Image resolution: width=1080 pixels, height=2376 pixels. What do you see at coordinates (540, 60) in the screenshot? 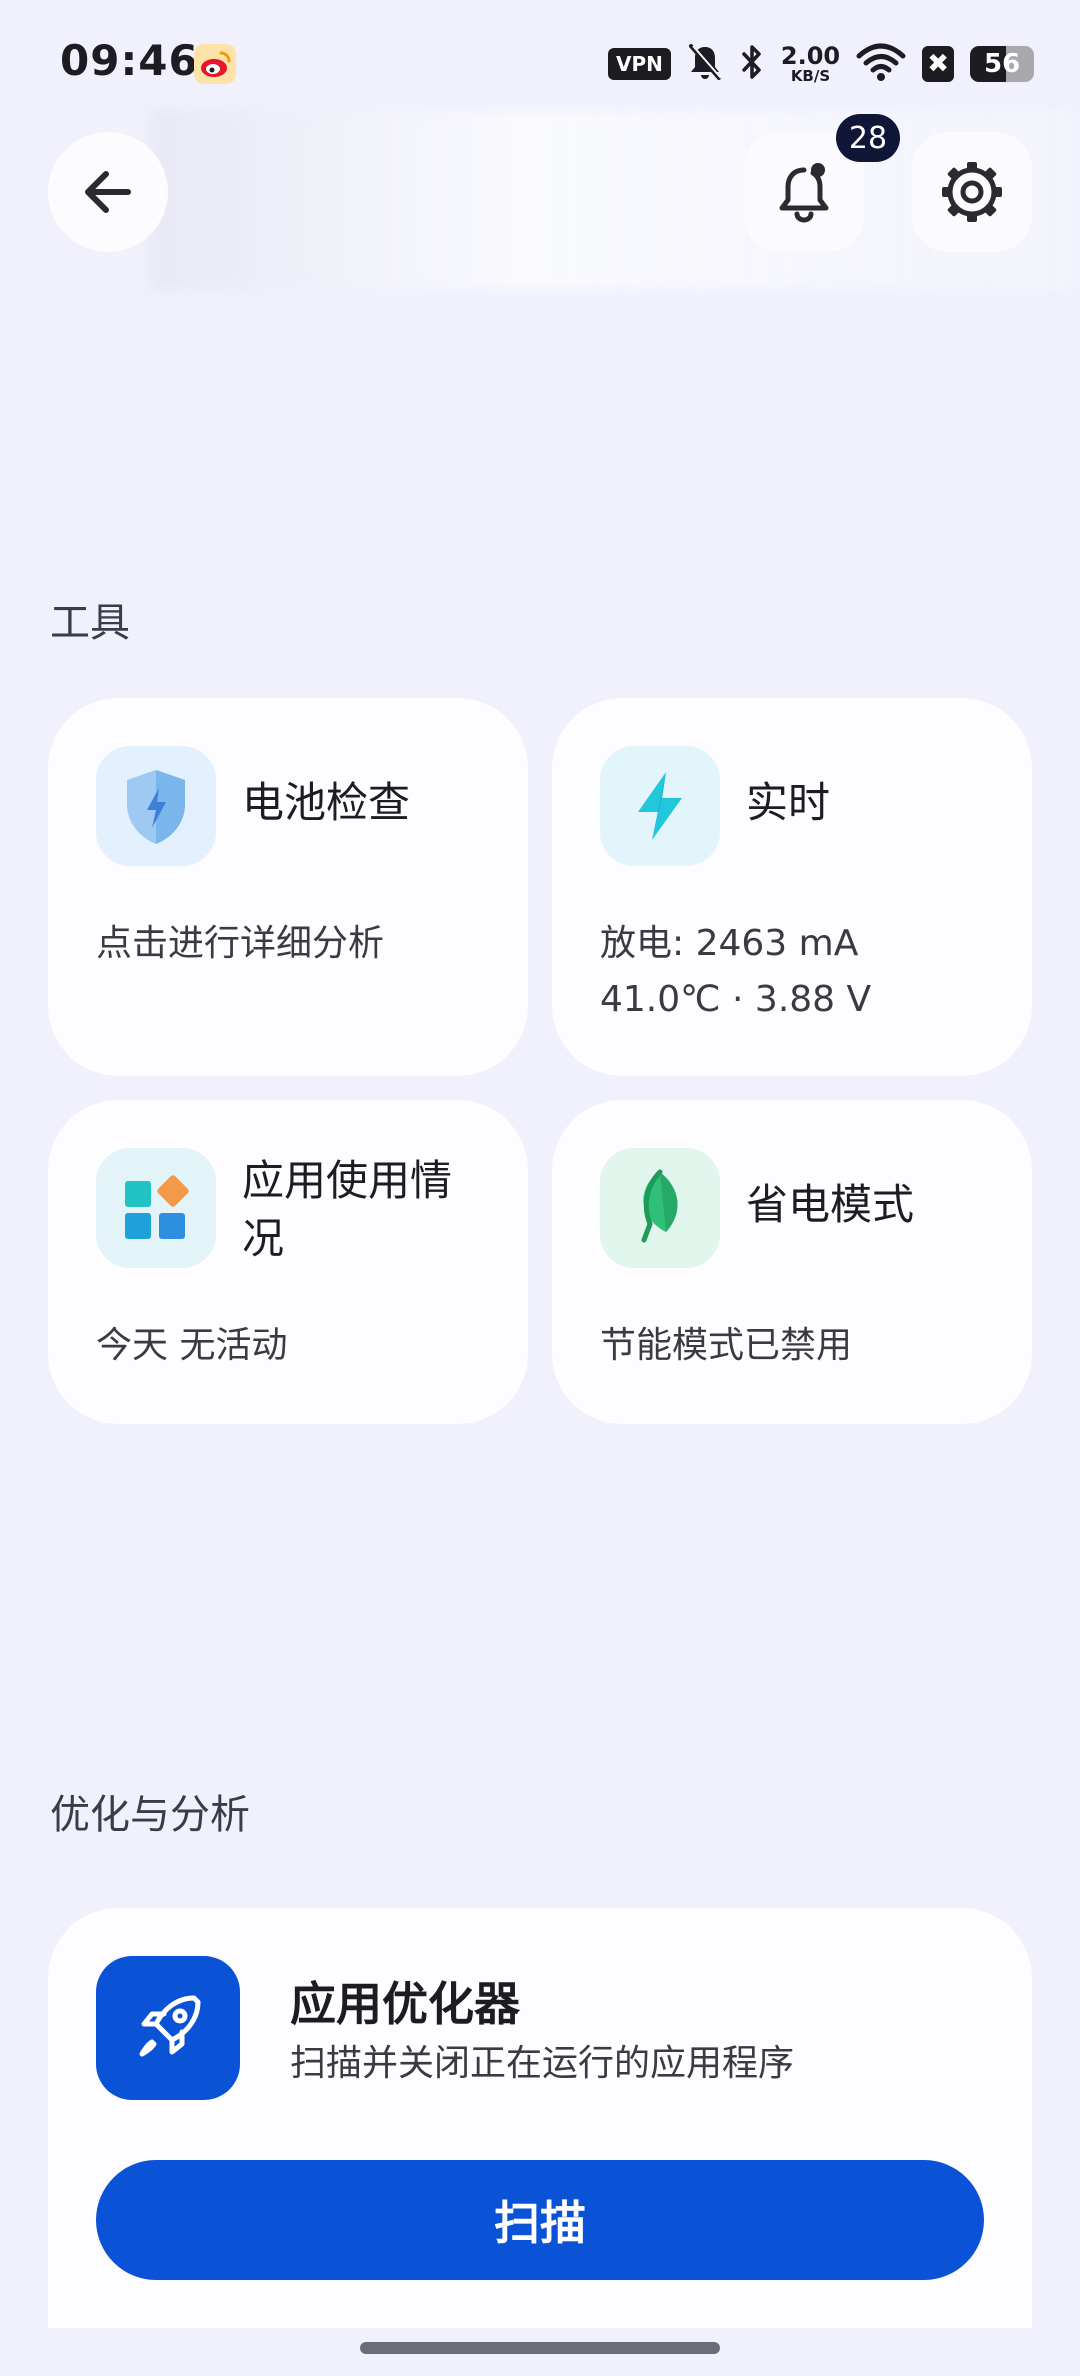
I see `status-bar: 09:46 VPN 2.00 KB/S ✖ 56` at bounding box center [540, 60].